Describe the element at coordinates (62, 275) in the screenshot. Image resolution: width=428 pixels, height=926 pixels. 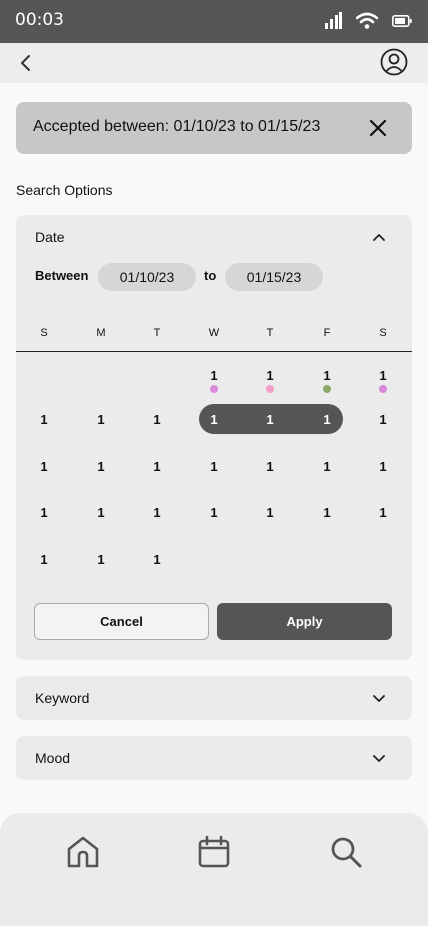
I see `between-label: Between` at that location.